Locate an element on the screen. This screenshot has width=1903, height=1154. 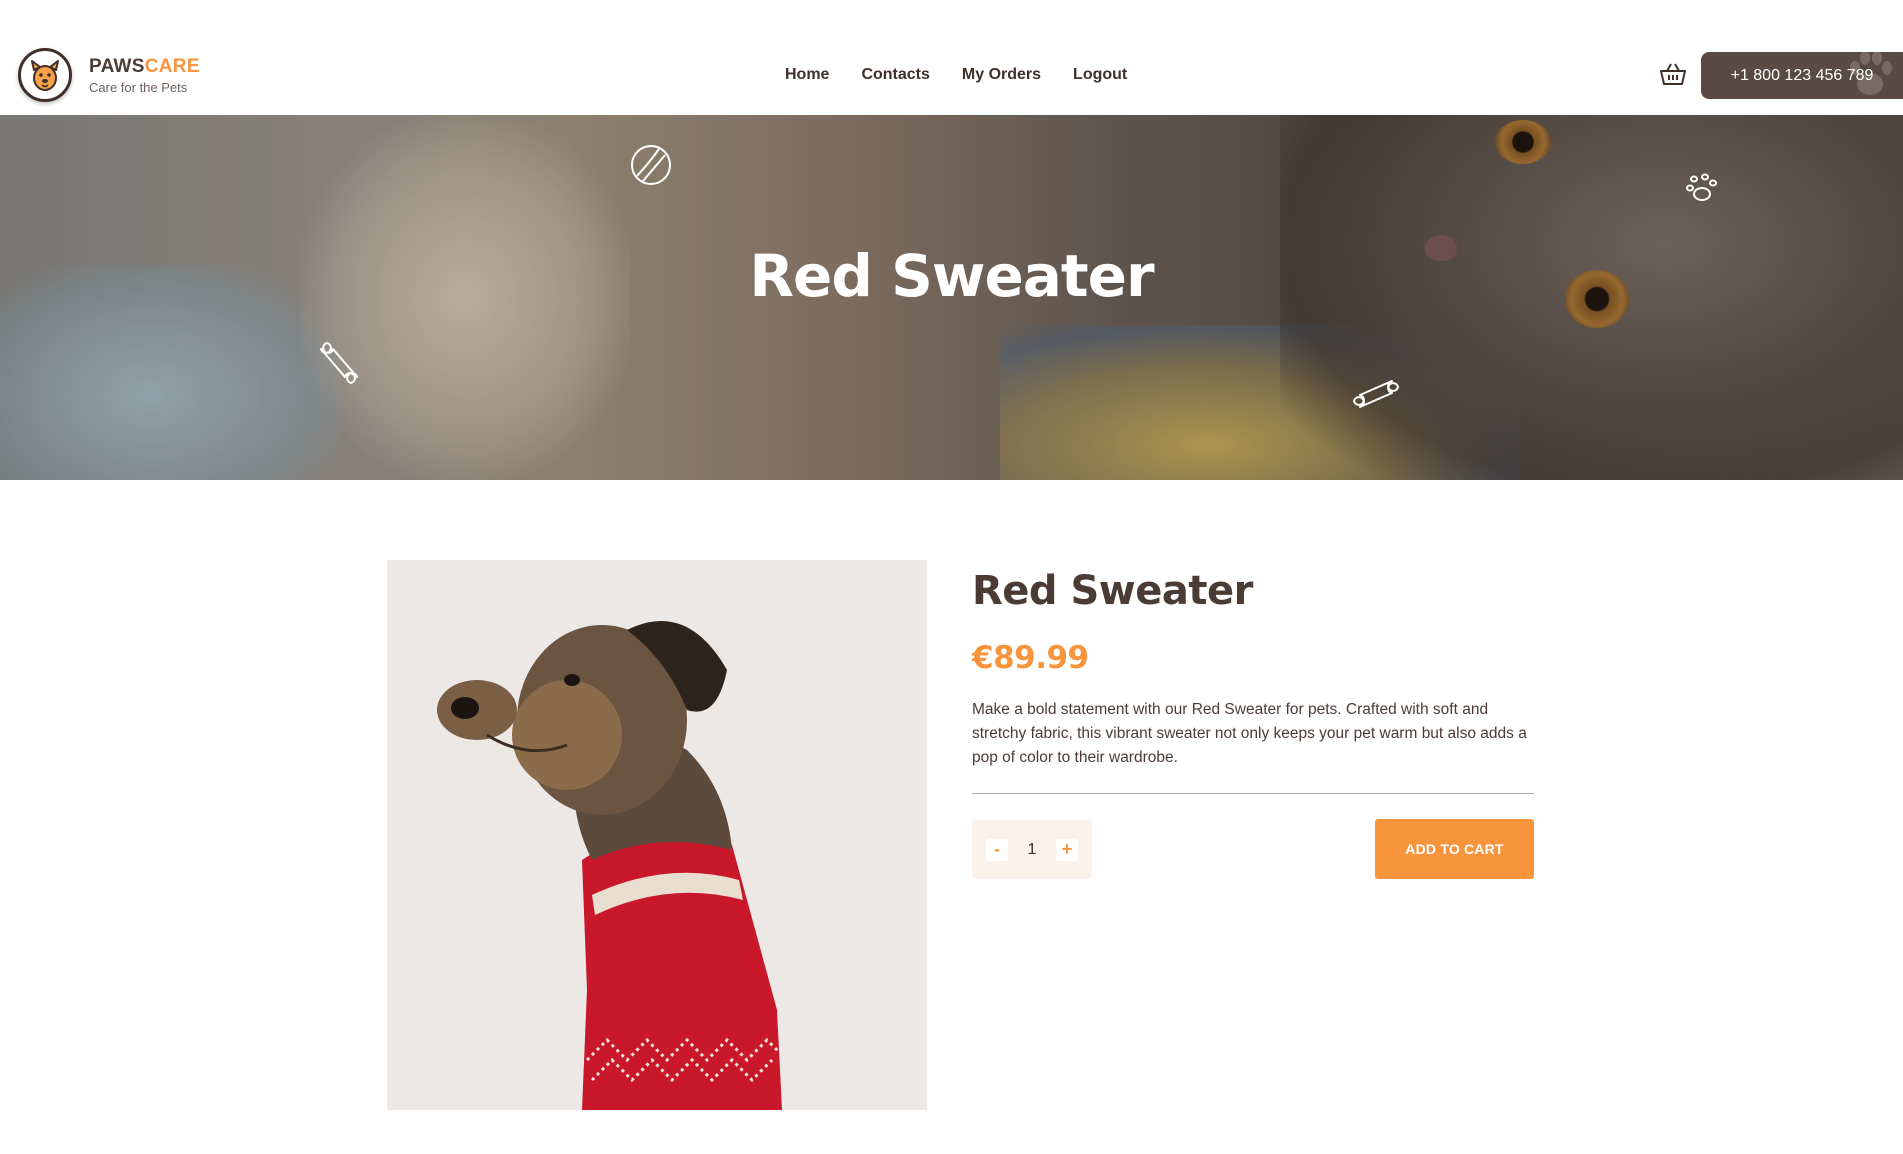
divider is located at coordinates (1253, 793).